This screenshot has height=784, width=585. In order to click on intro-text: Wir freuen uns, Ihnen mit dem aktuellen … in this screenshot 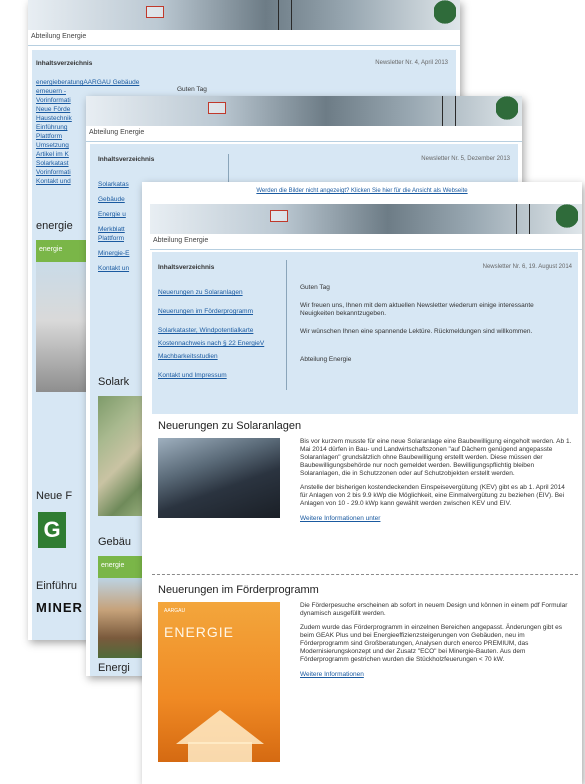, I will do `click(417, 309)`.